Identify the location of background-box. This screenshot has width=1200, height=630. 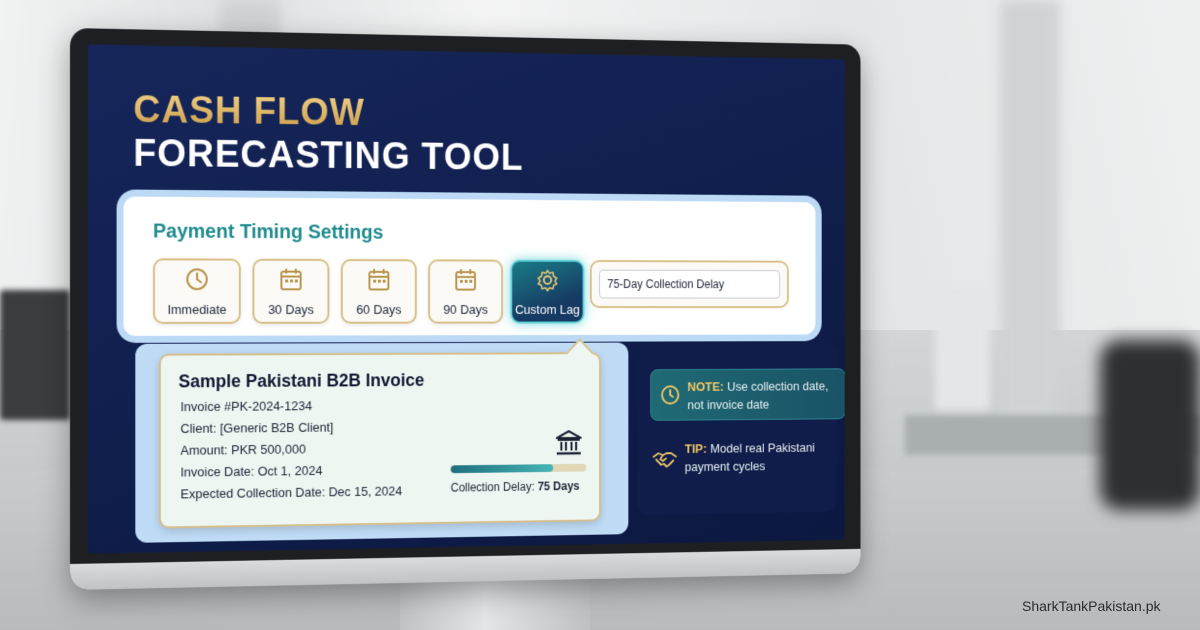
(962, 350).